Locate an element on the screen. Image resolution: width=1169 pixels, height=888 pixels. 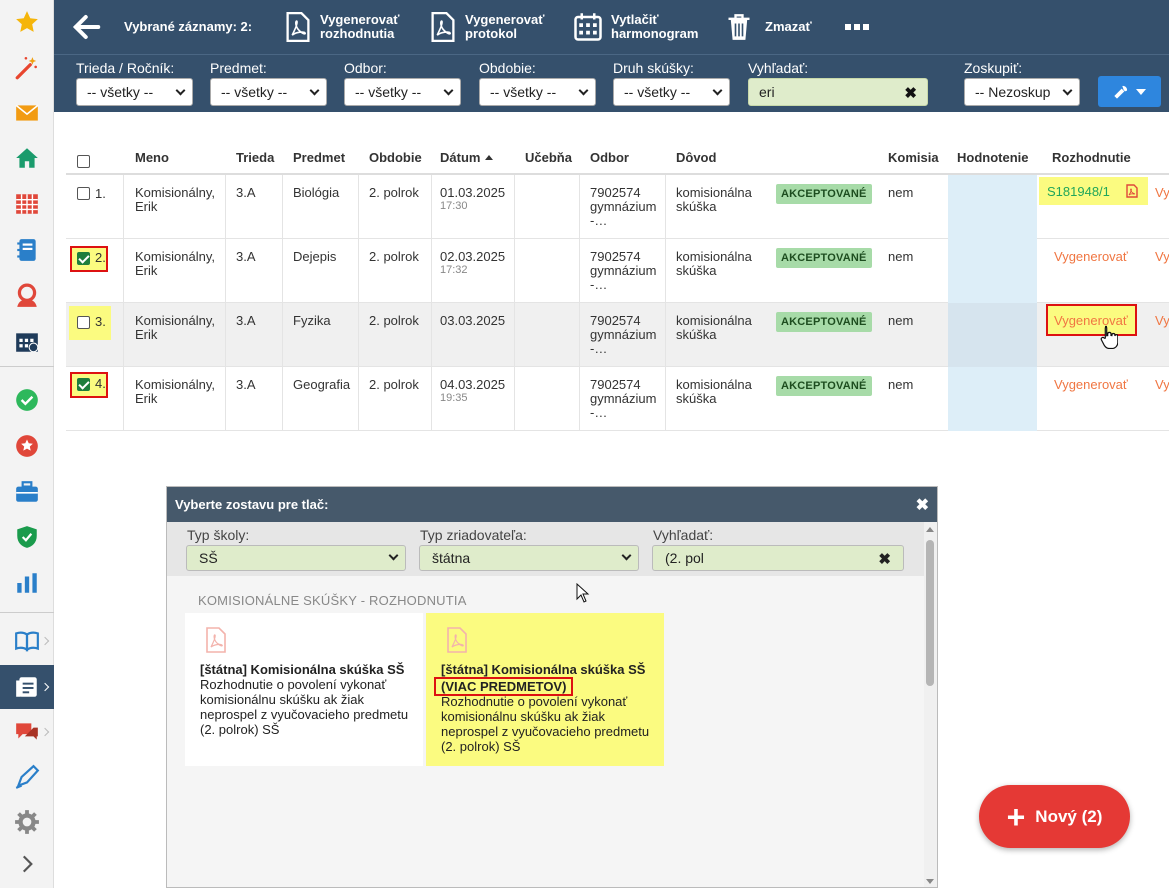
field-filter-select: -- všetky -- is located at coordinates (402, 92).